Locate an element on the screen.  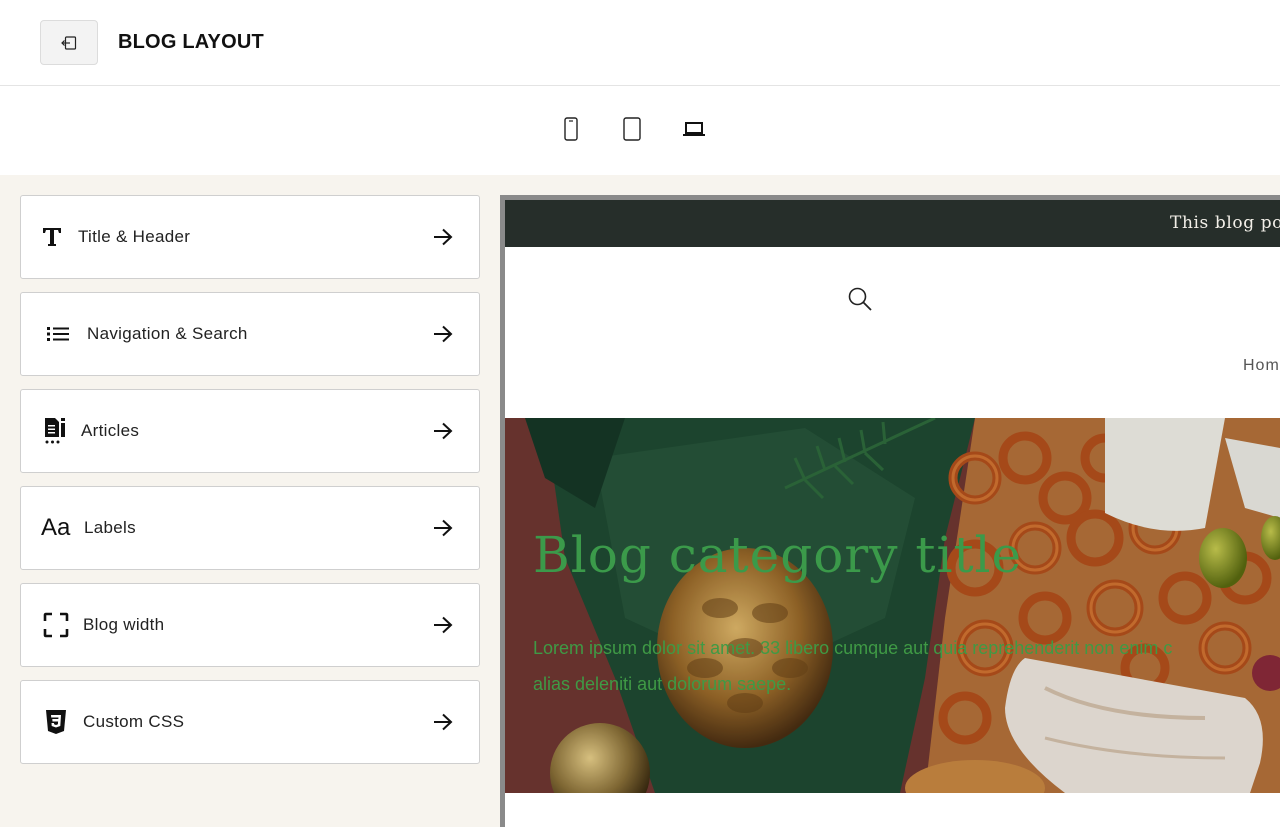
laptop-icon is located at coordinates (694, 129).